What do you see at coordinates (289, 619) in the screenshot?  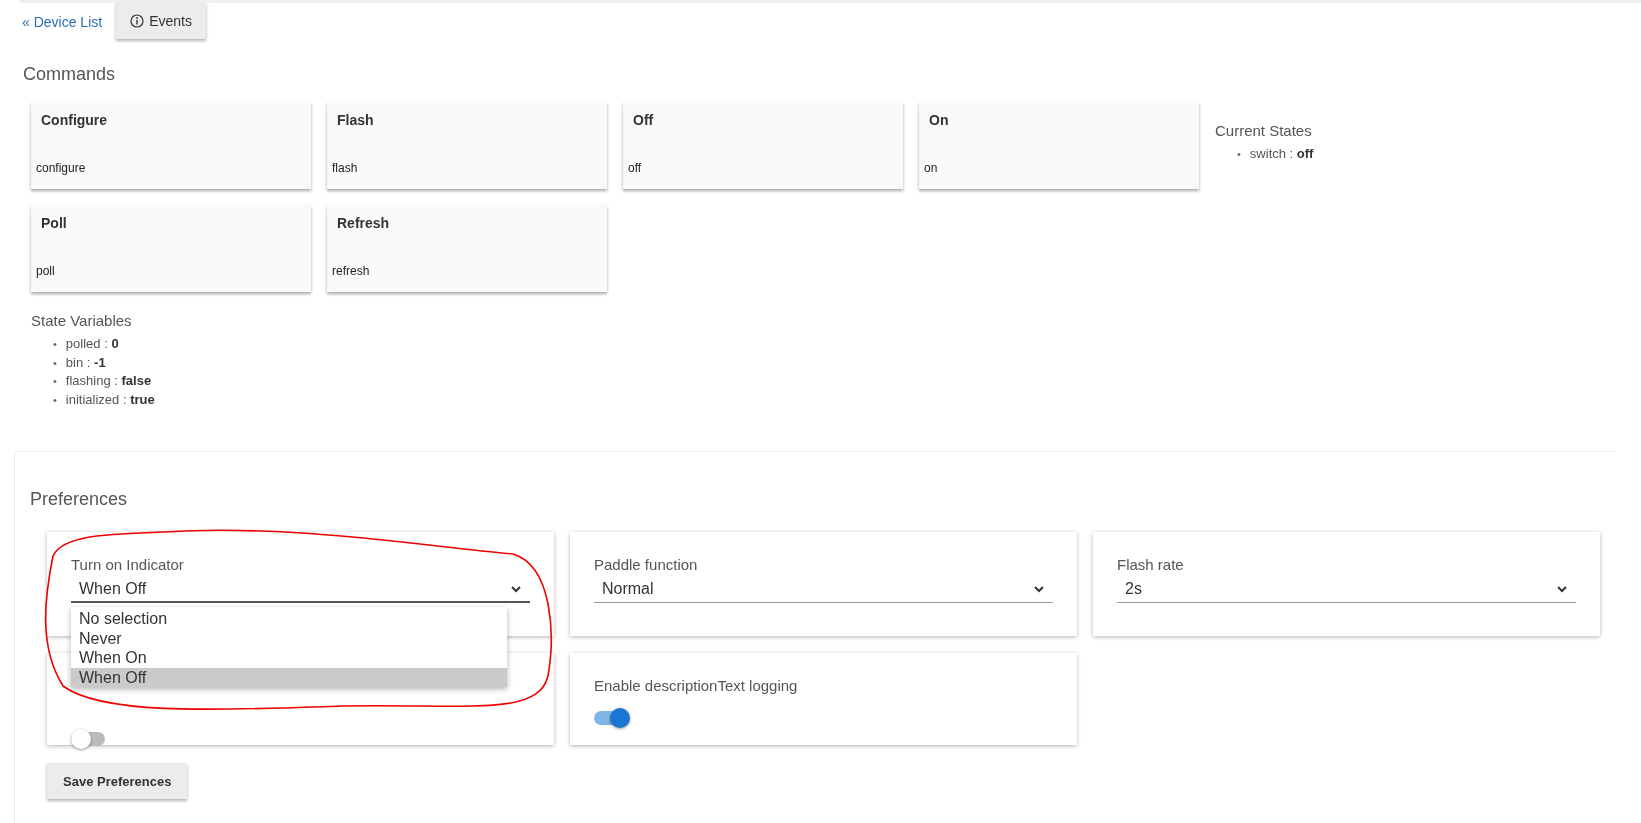 I see `dropdown-option: No selection` at bounding box center [289, 619].